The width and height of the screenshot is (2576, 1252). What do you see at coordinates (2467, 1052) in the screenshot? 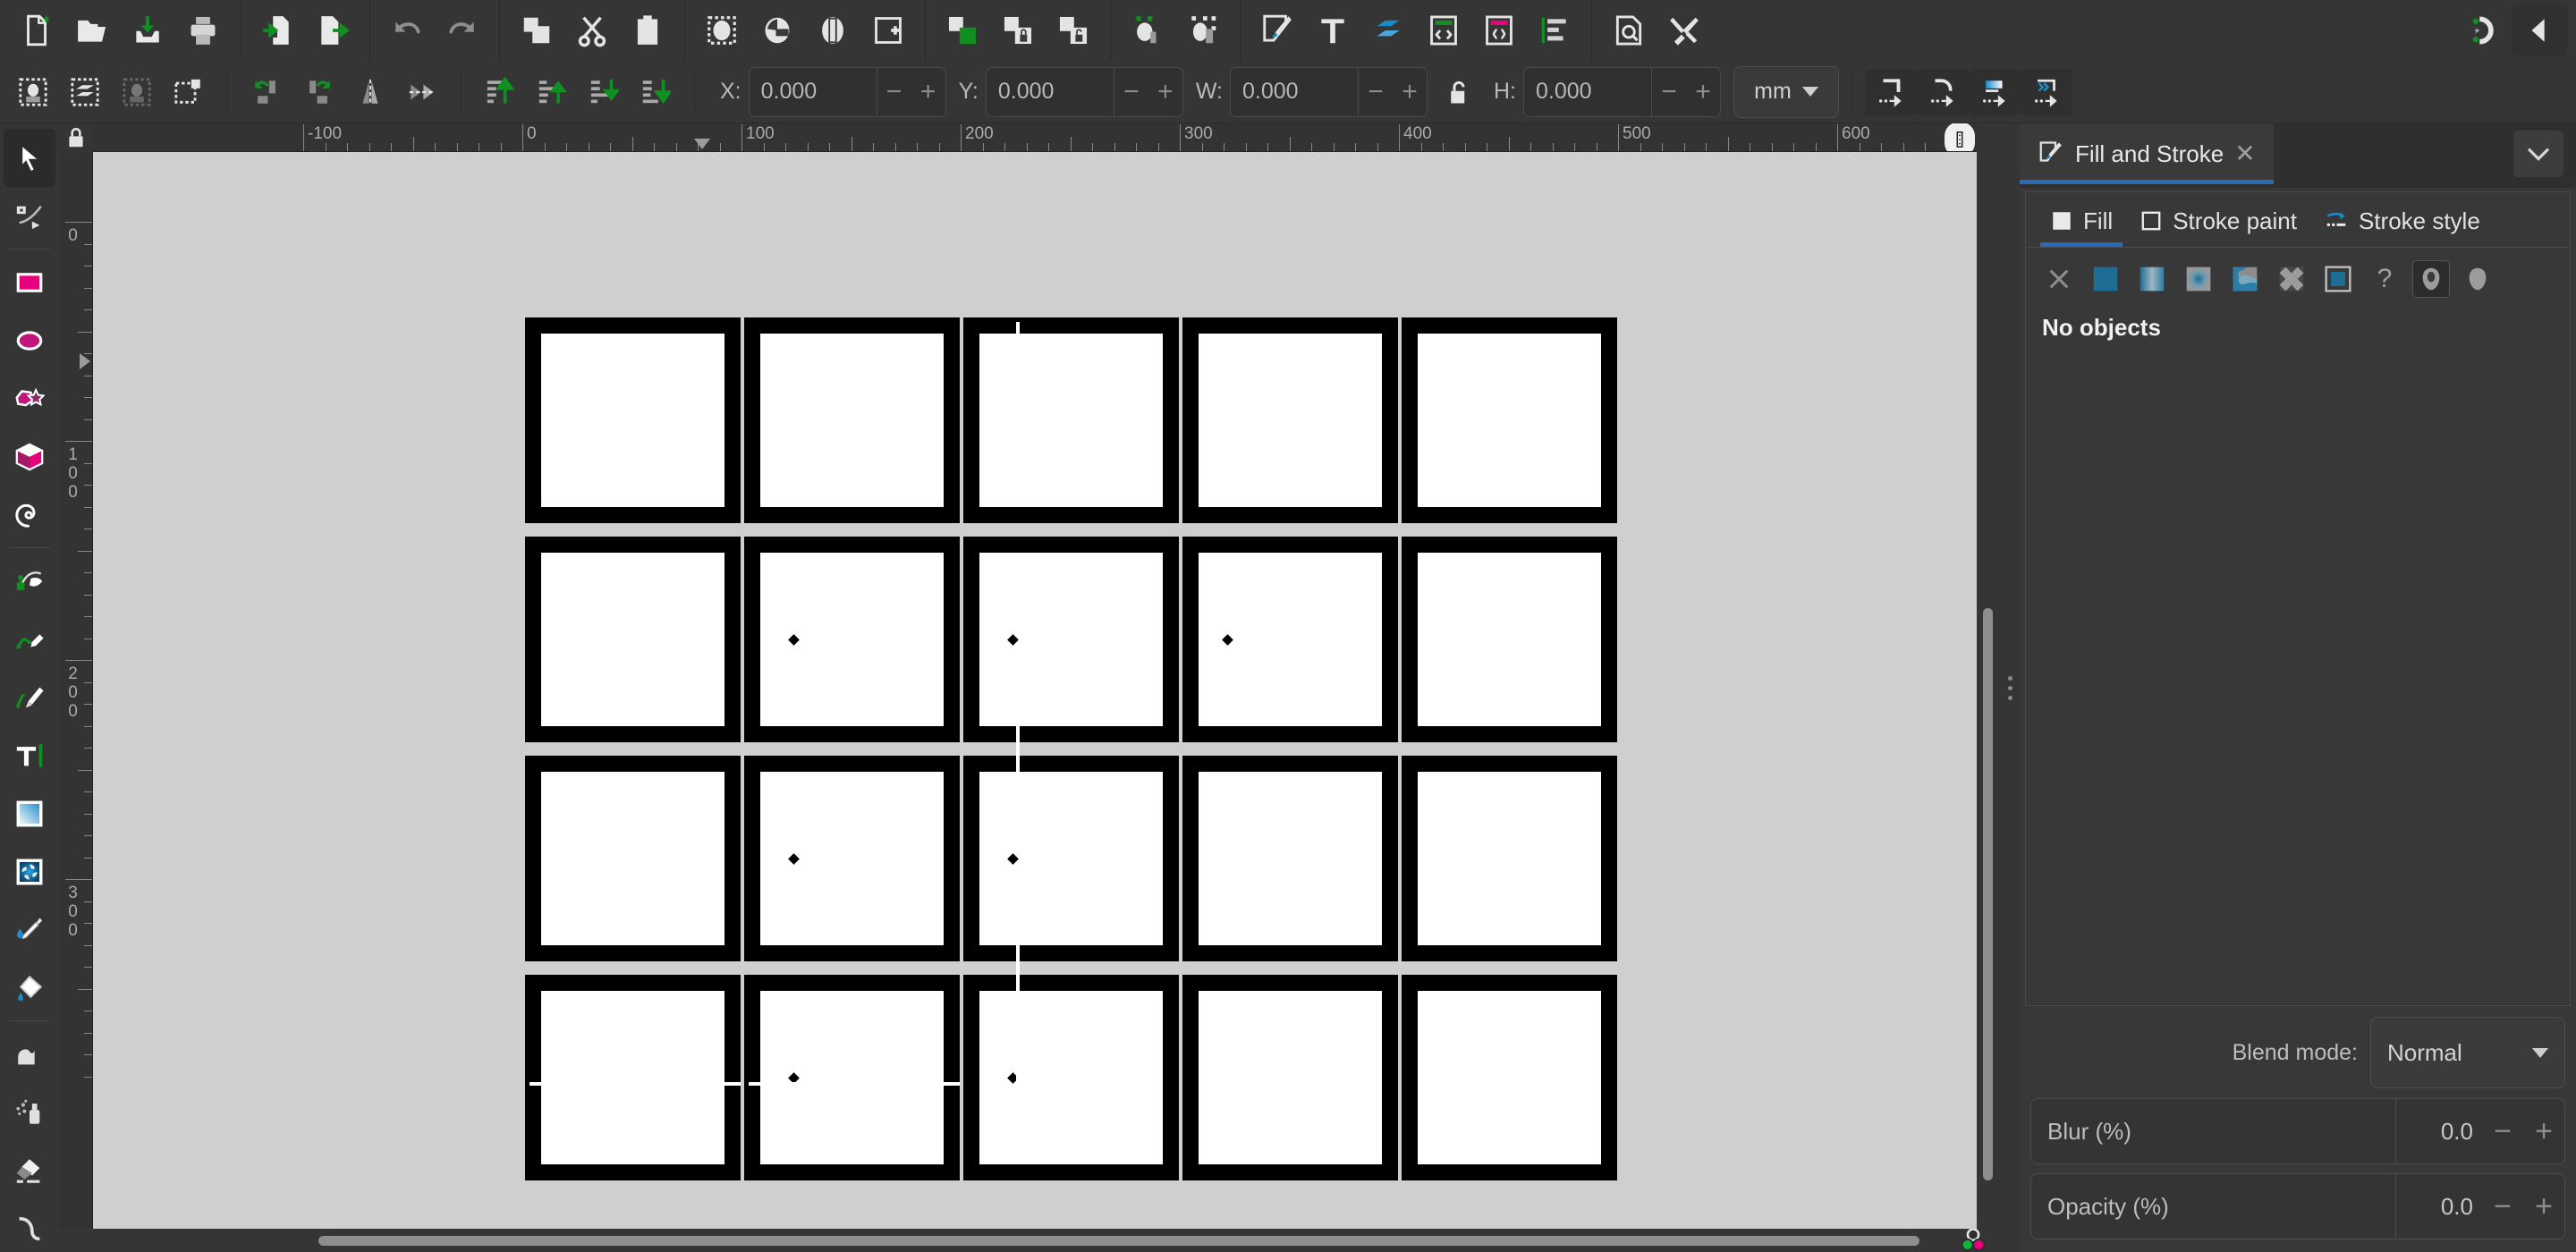
I see `blend-mode-selector: Normal` at bounding box center [2467, 1052].